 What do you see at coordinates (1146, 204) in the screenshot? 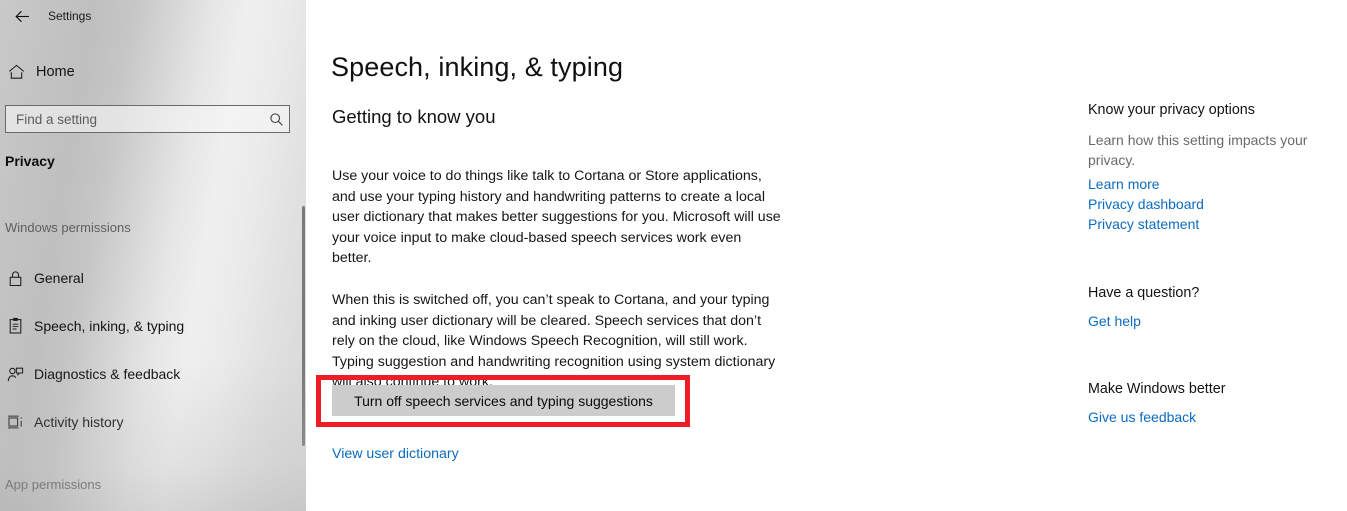
I see `privacy-dashboard-link: Privacy dashboard` at bounding box center [1146, 204].